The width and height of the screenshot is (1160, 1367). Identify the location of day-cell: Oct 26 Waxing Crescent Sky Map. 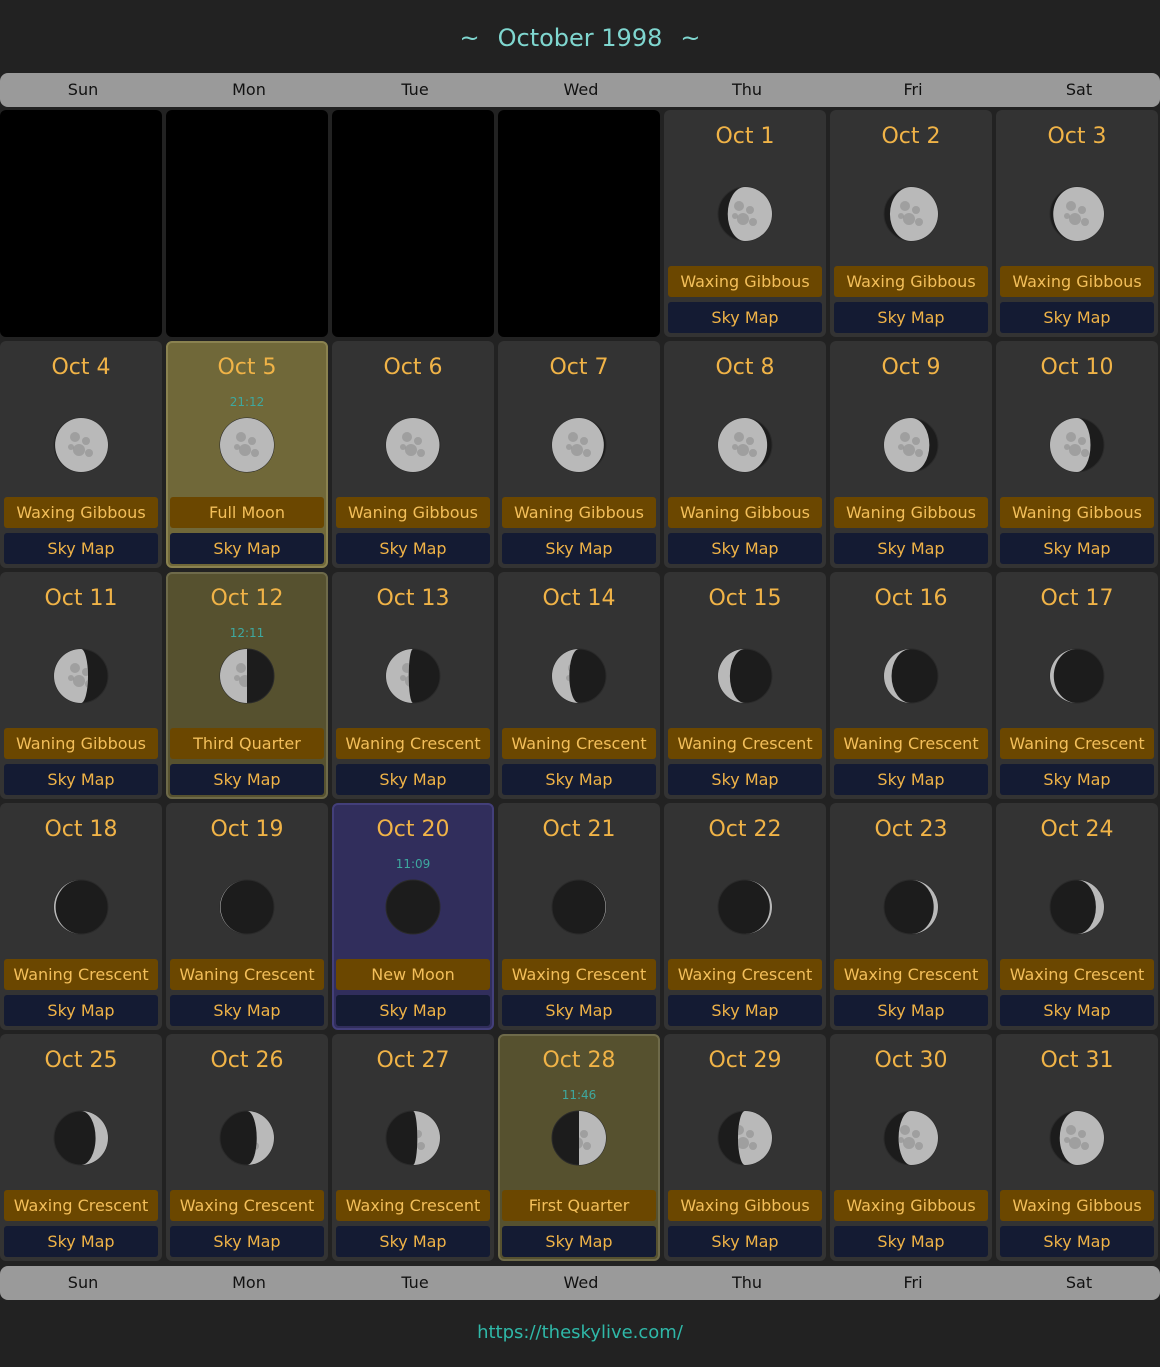
(247, 1147).